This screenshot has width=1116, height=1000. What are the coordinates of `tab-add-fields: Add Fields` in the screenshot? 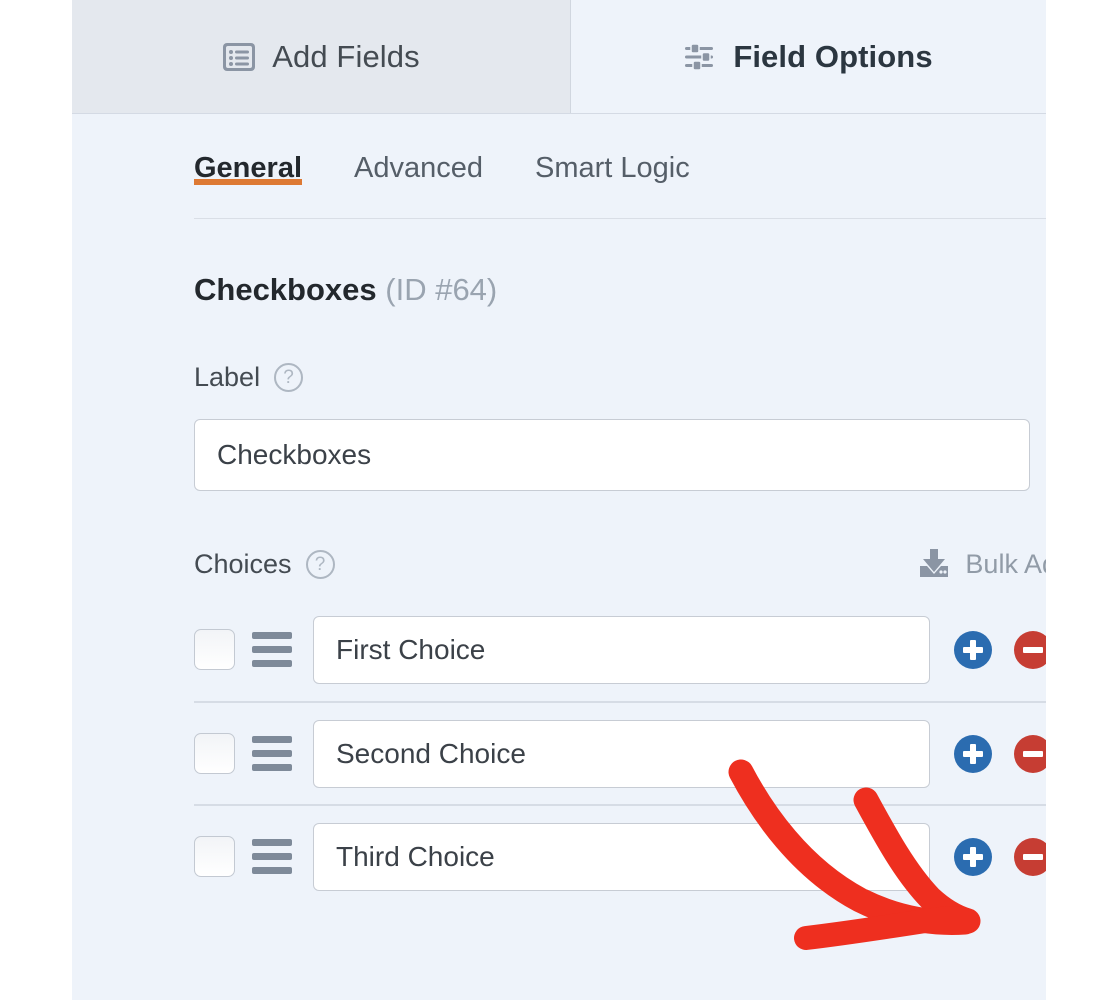 It's located at (321, 56).